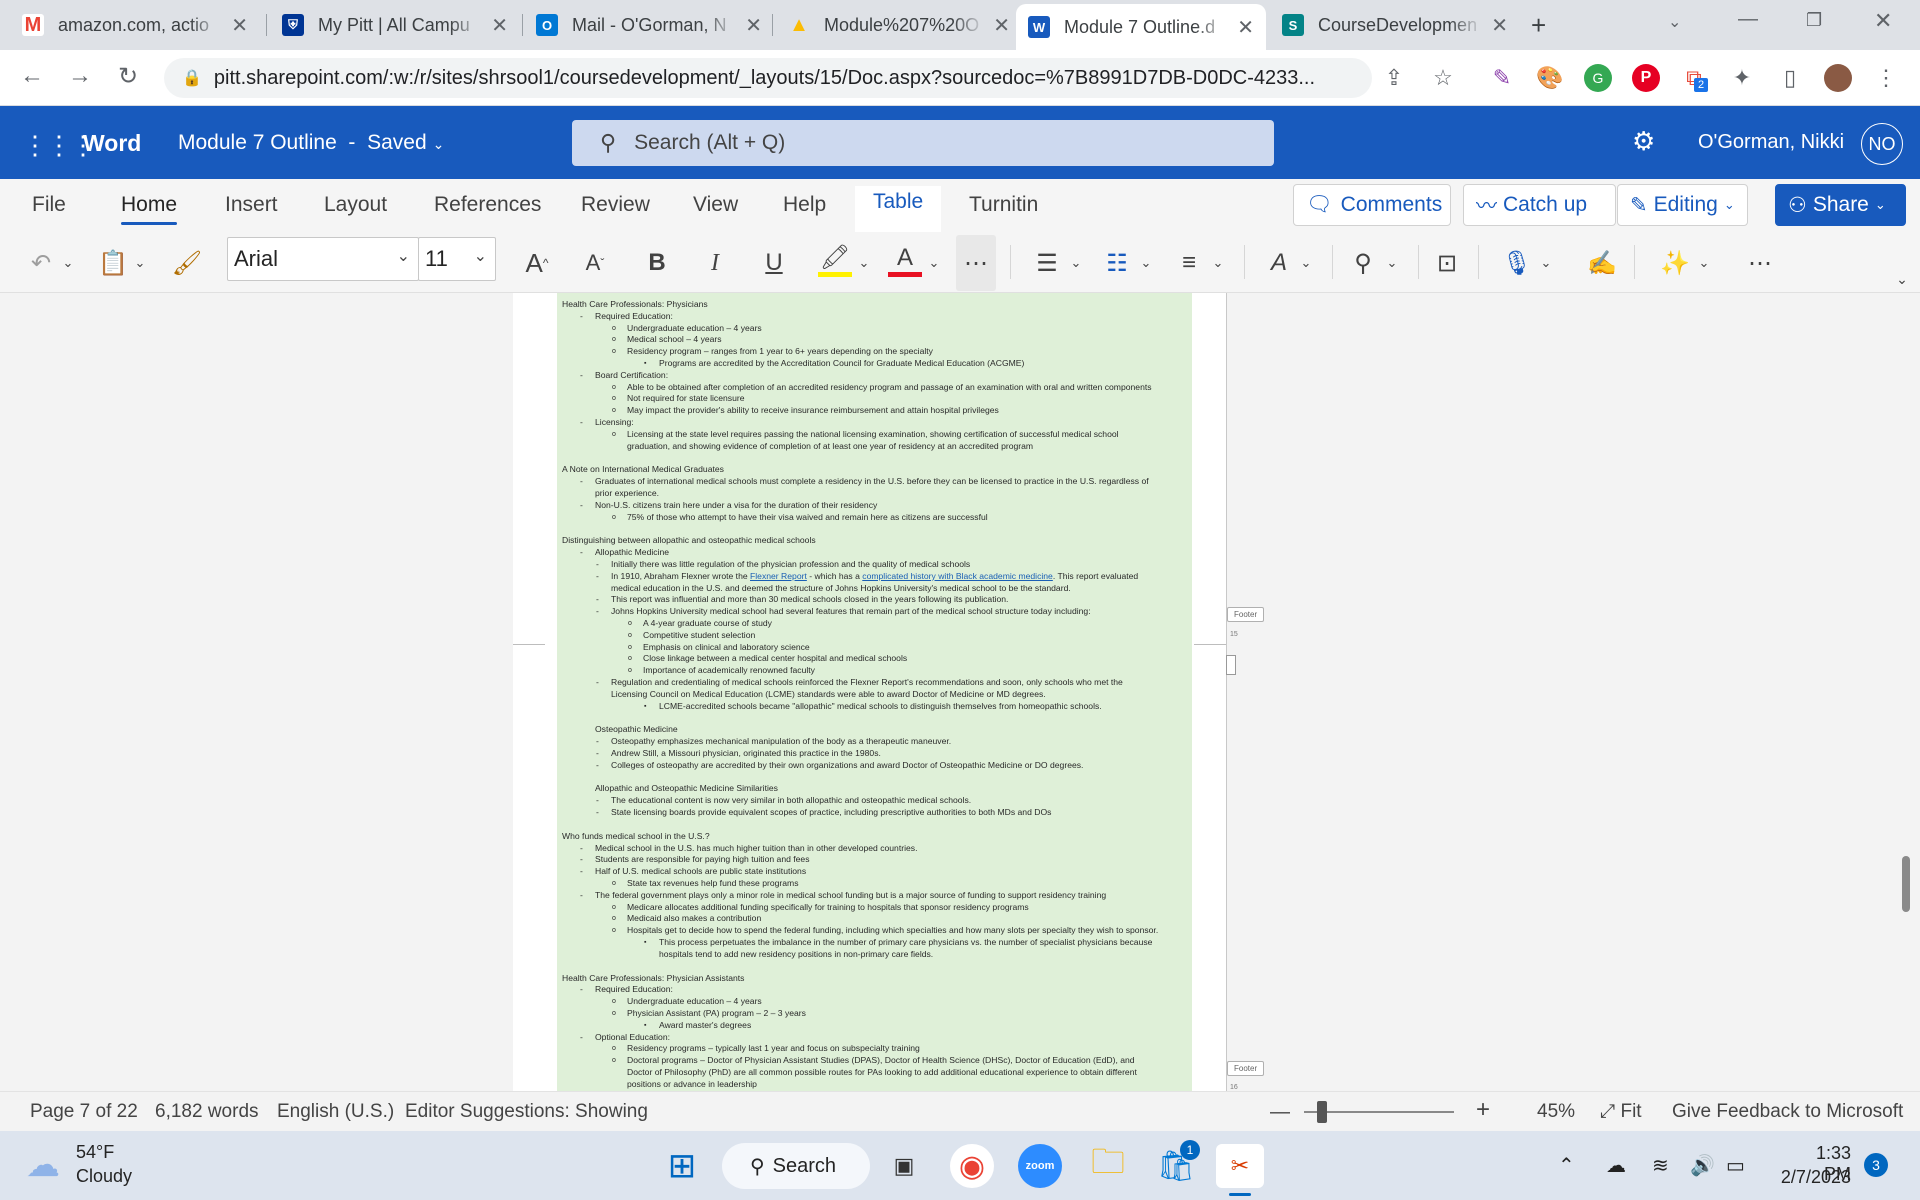 This screenshot has width=1920, height=1200. What do you see at coordinates (774, 263) in the screenshot?
I see `underline-icon: U` at bounding box center [774, 263].